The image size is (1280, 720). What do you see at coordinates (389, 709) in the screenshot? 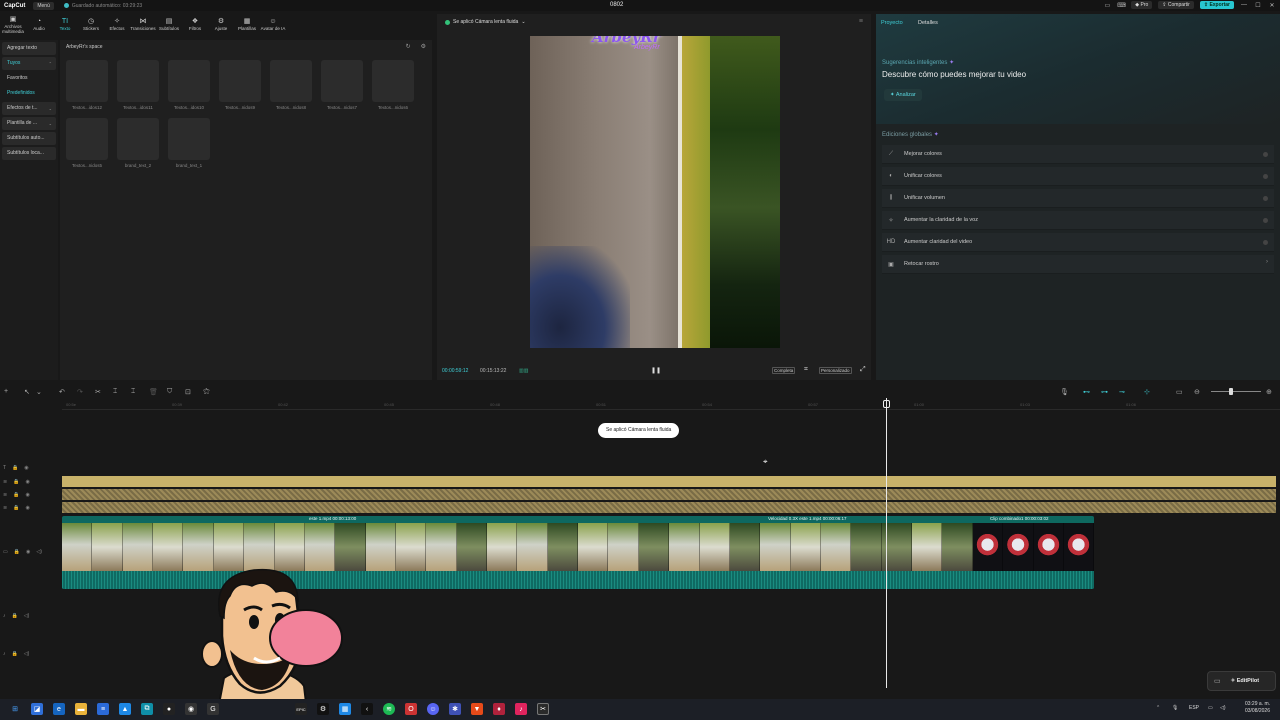
I see `spotify-icon: ≋` at bounding box center [389, 709].